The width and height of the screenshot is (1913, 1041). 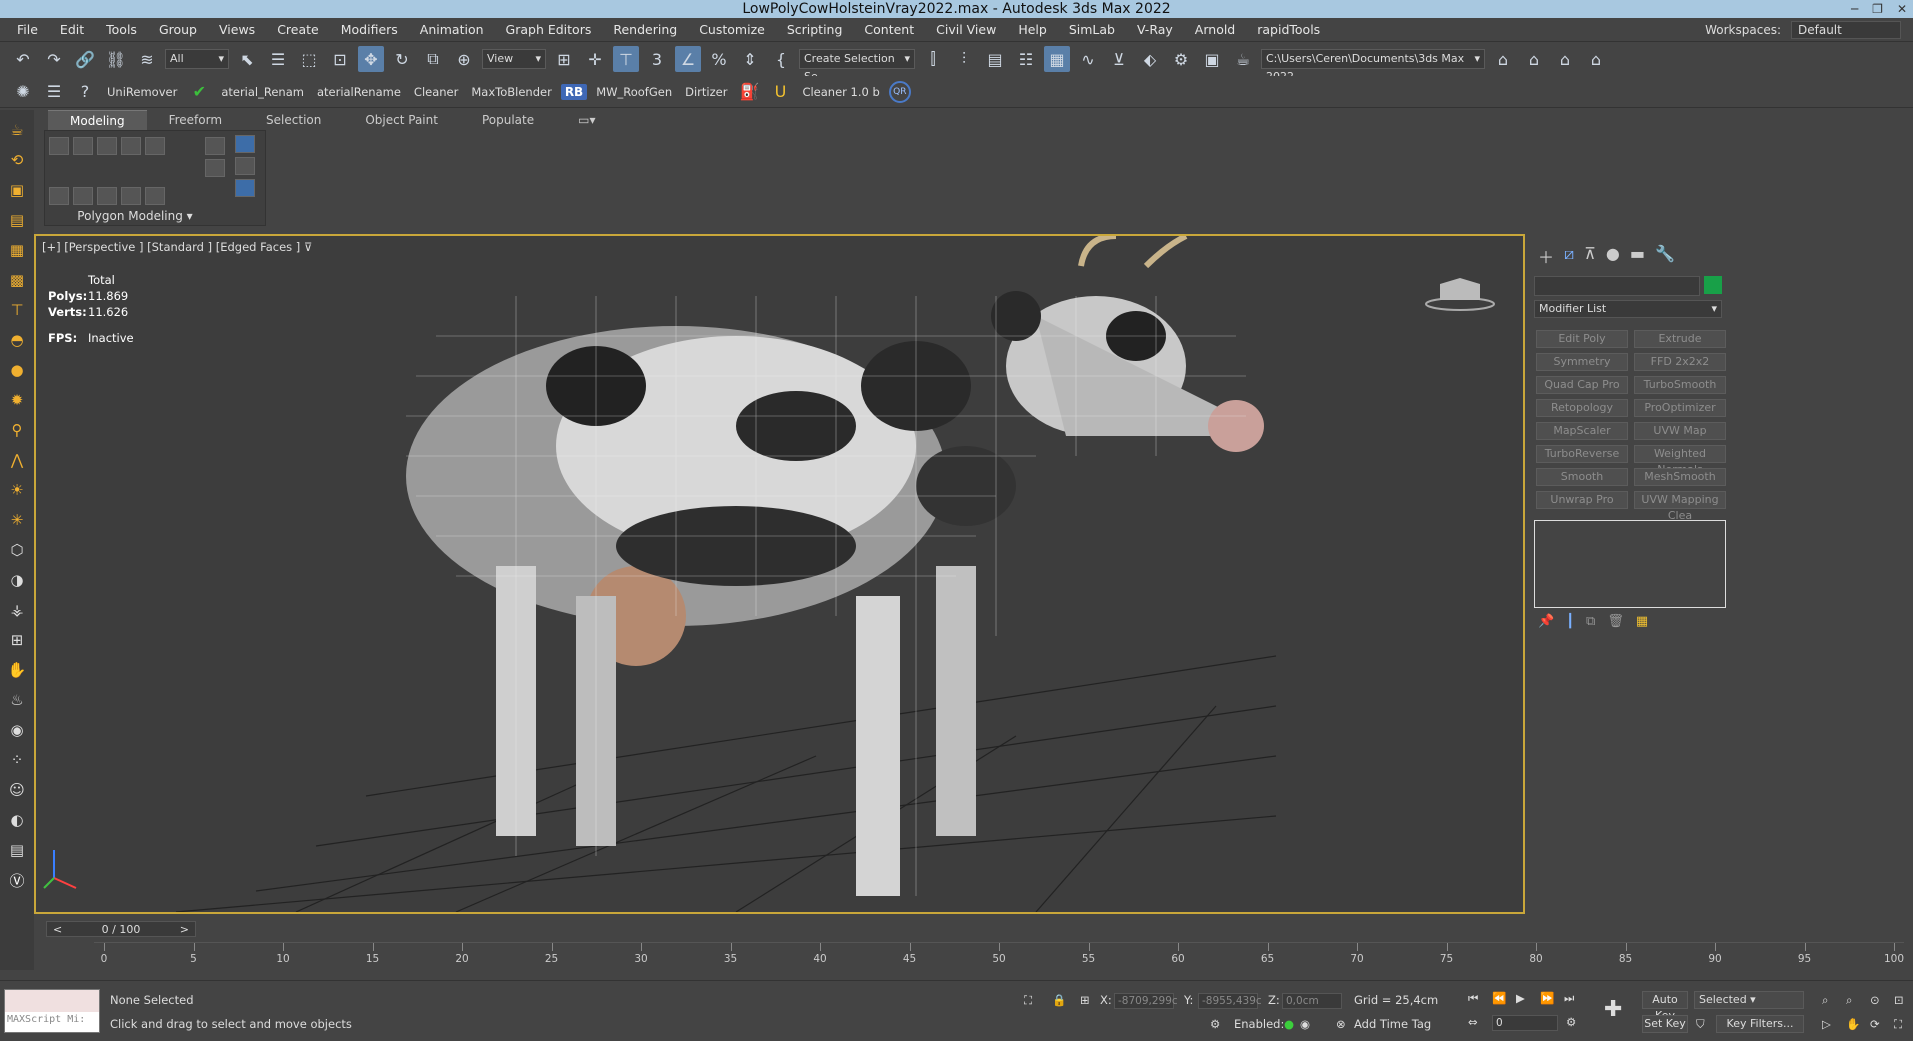 I want to click on project-folder-icon: ⌂, so click(x=1503, y=59).